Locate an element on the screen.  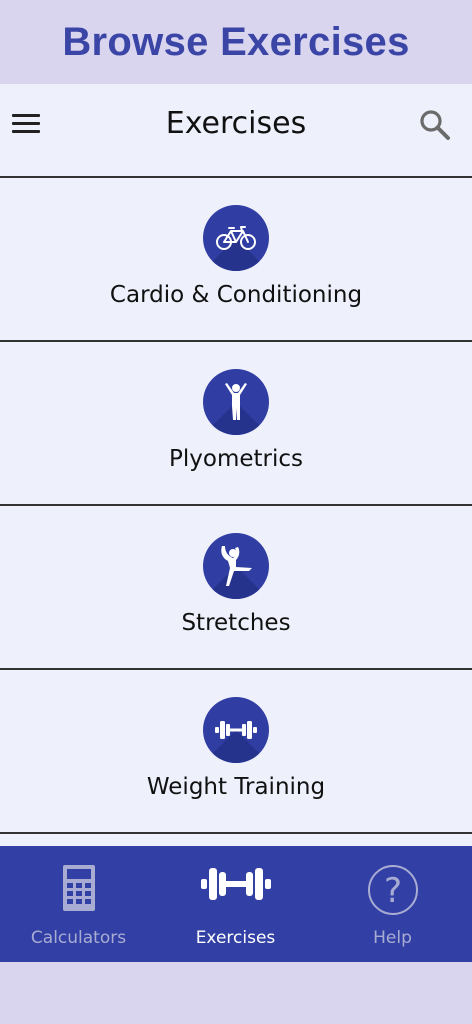
page-banner: Browse Exercises is located at coordinates (236, 42).